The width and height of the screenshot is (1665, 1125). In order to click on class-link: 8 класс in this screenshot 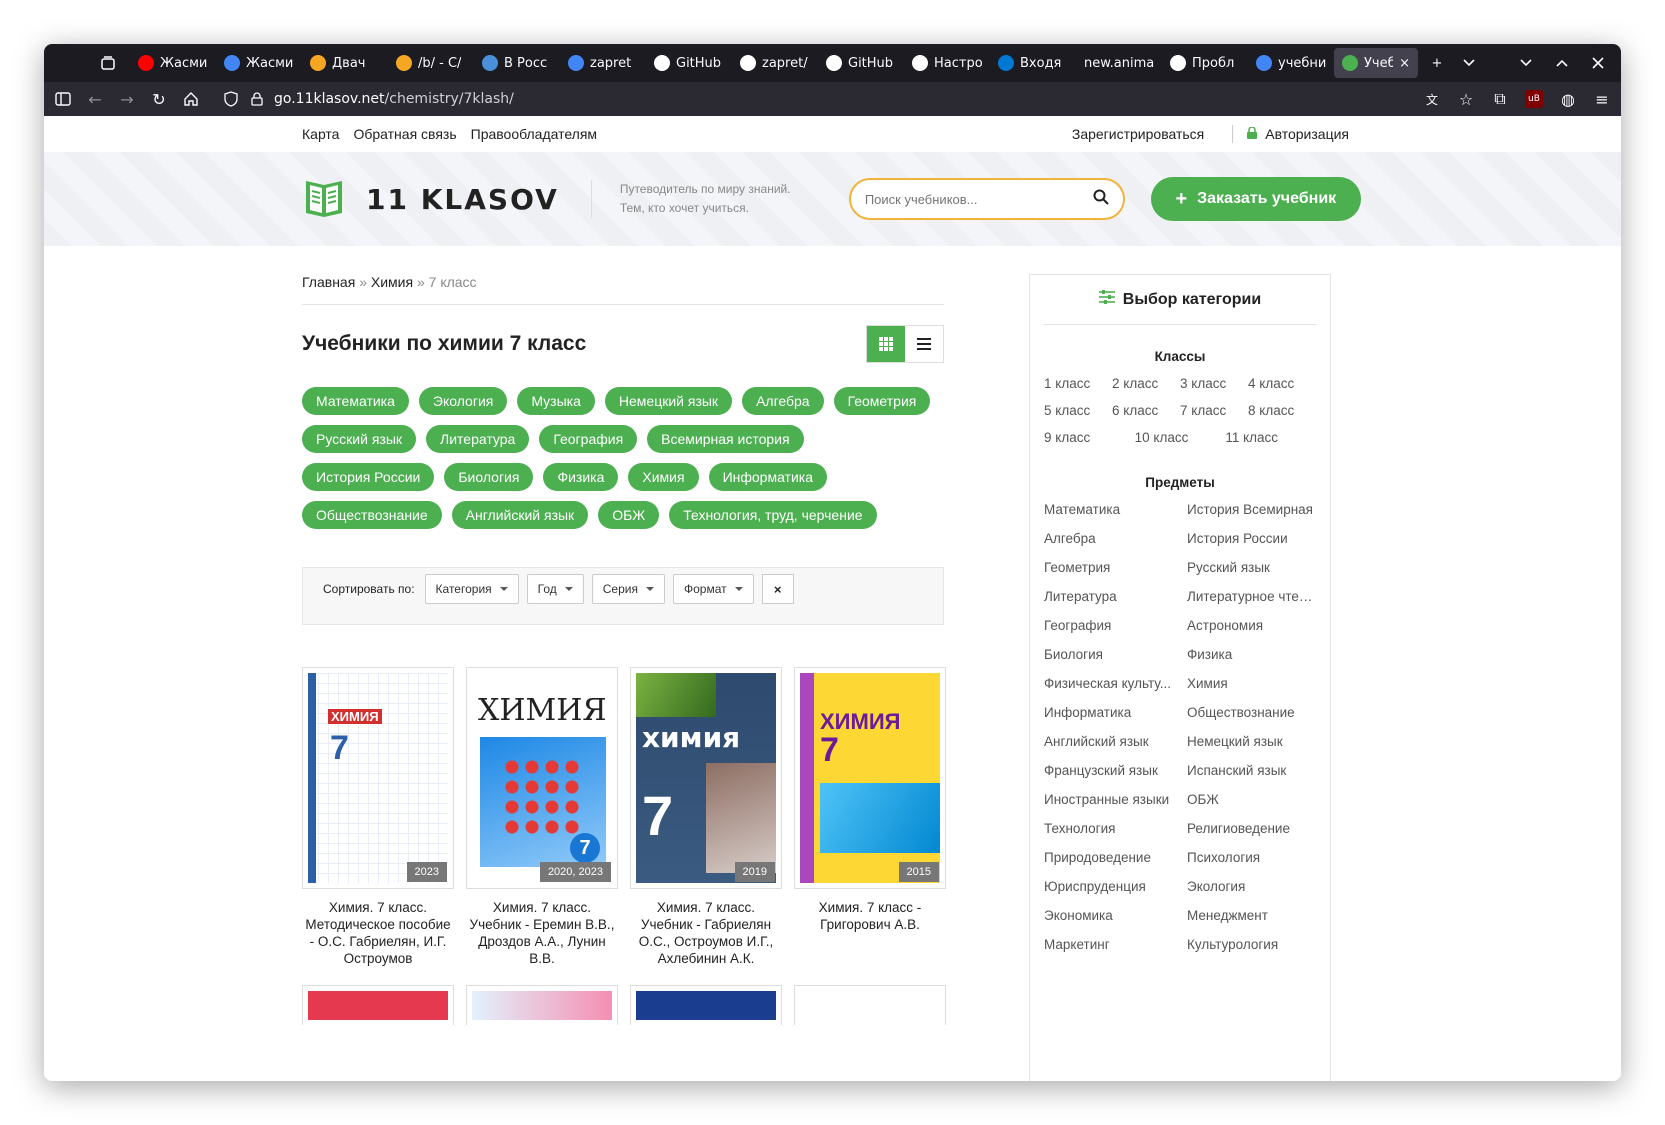, I will do `click(1282, 410)`.